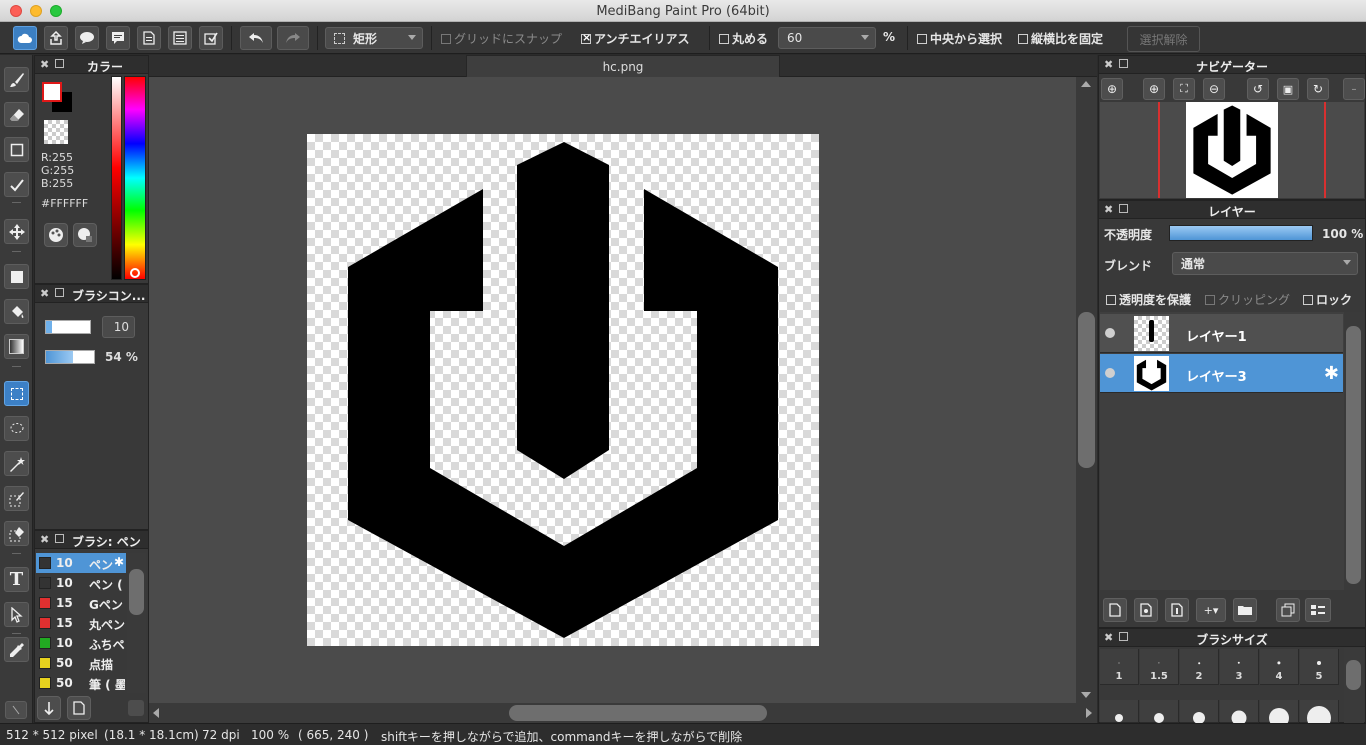 The image size is (1366, 745). What do you see at coordinates (1159, 667) in the screenshot?
I see `brush-size-cell: 1.5` at bounding box center [1159, 667].